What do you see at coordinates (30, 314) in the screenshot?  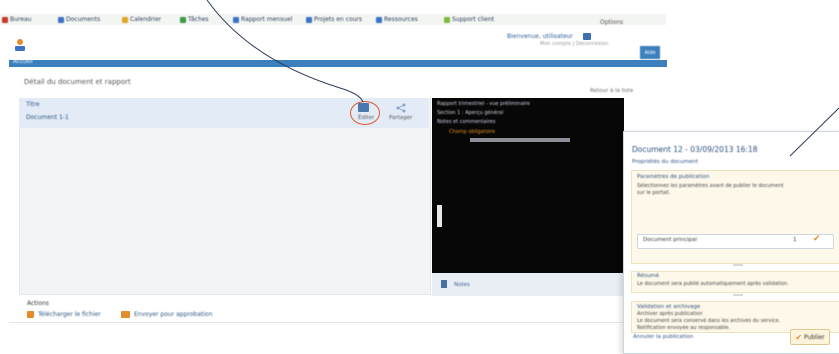 I see `download-icon` at bounding box center [30, 314].